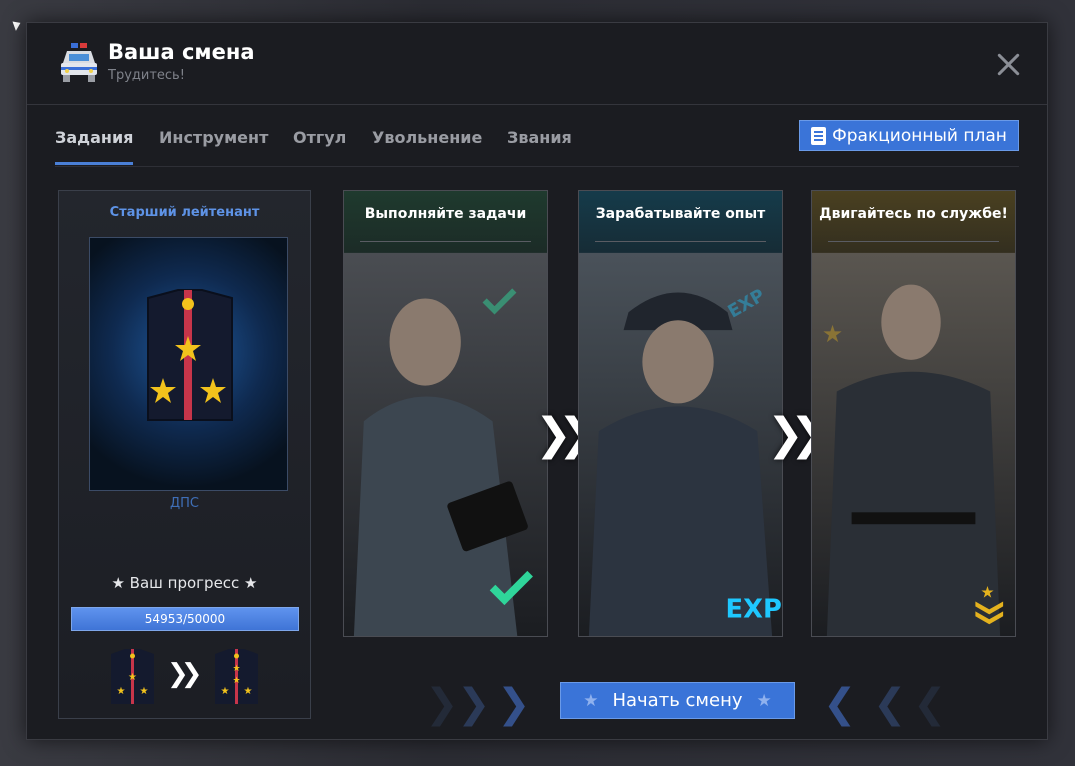 The height and width of the screenshot is (766, 1075). I want to click on progress-bar: 54953/50000, so click(185, 619).